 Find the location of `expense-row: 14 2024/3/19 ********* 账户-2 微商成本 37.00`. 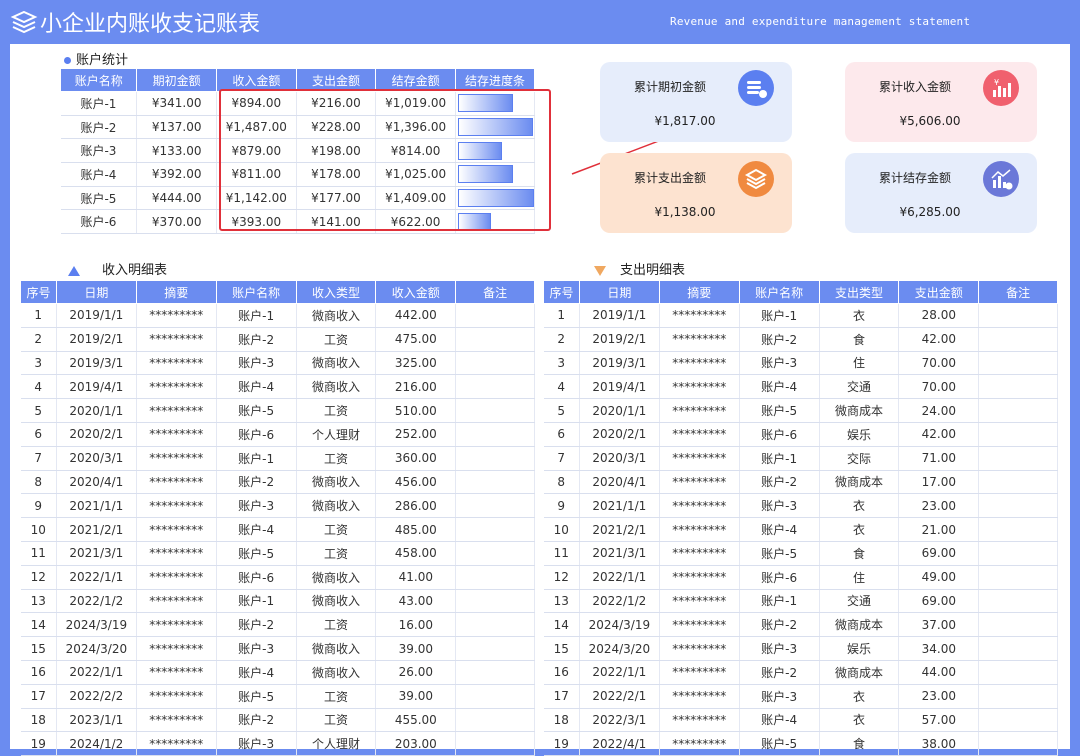

expense-row: 14 2024/3/19 ********* 账户-2 微商成本 37.00 is located at coordinates (800, 625).